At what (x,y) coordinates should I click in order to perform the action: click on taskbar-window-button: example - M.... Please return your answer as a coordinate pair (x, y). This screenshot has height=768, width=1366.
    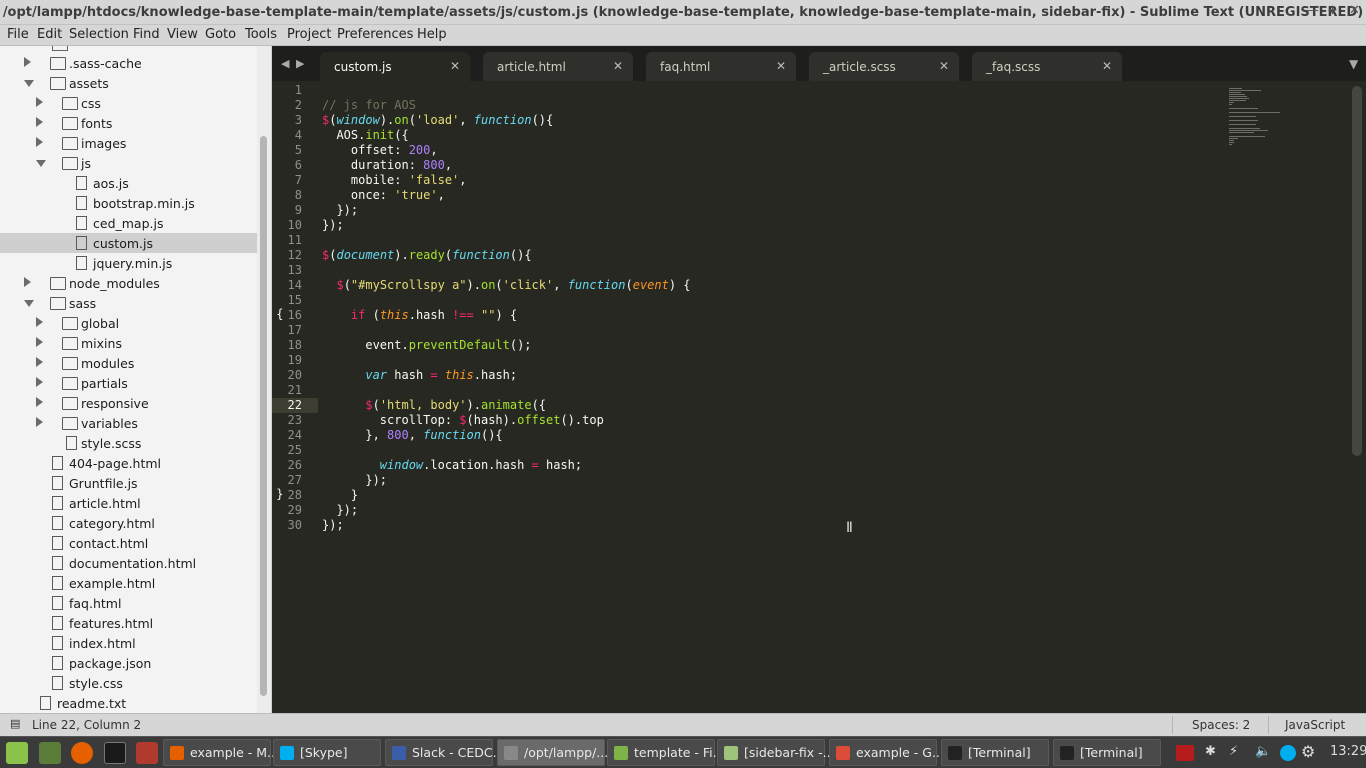
    Looking at the image, I should click on (221, 752).